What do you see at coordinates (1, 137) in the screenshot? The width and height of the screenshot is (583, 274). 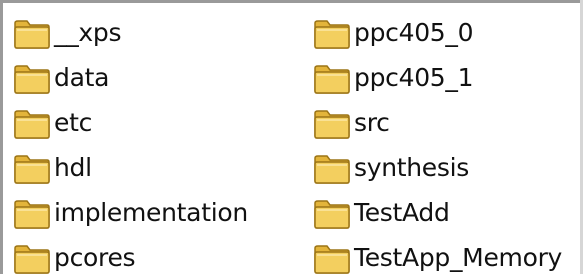 I see `window-border-left` at bounding box center [1, 137].